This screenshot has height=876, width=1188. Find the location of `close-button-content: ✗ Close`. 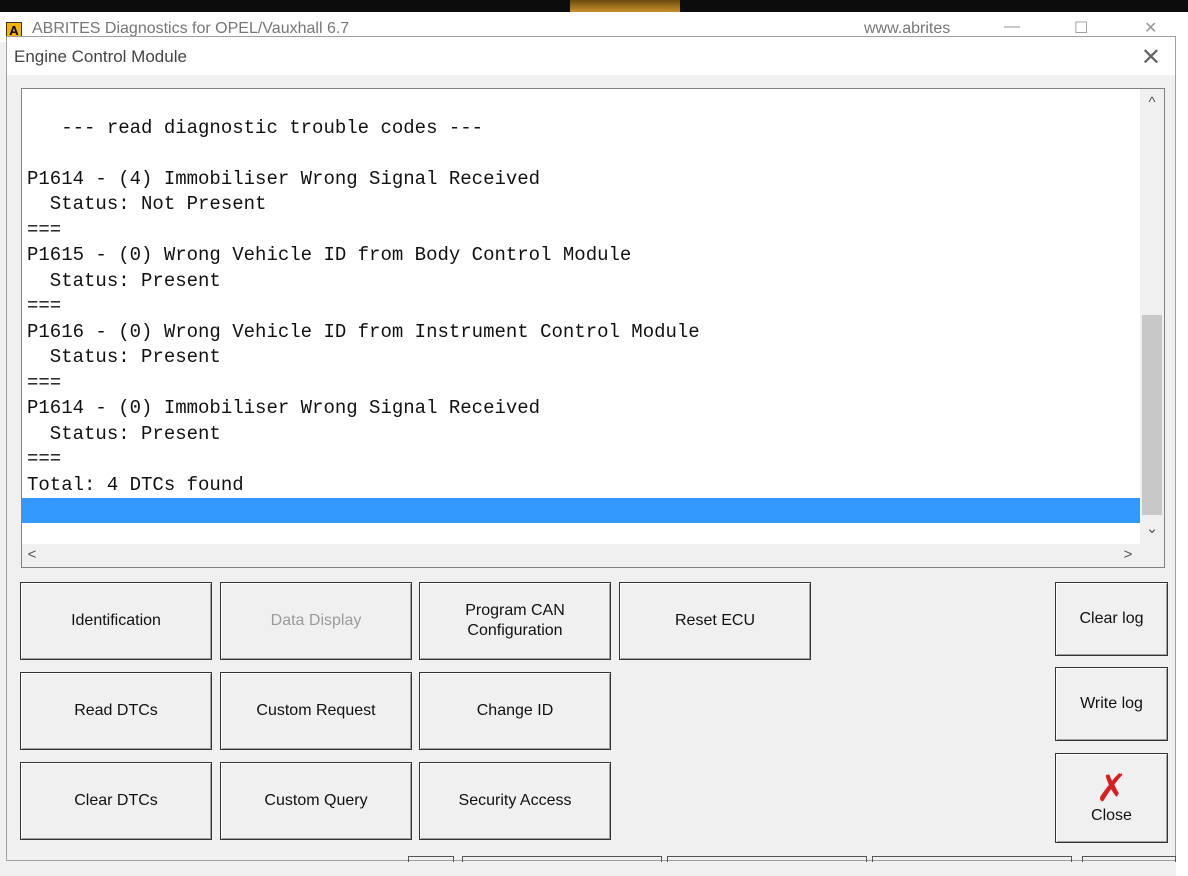

close-button-content: ✗ Close is located at coordinates (1111, 796).